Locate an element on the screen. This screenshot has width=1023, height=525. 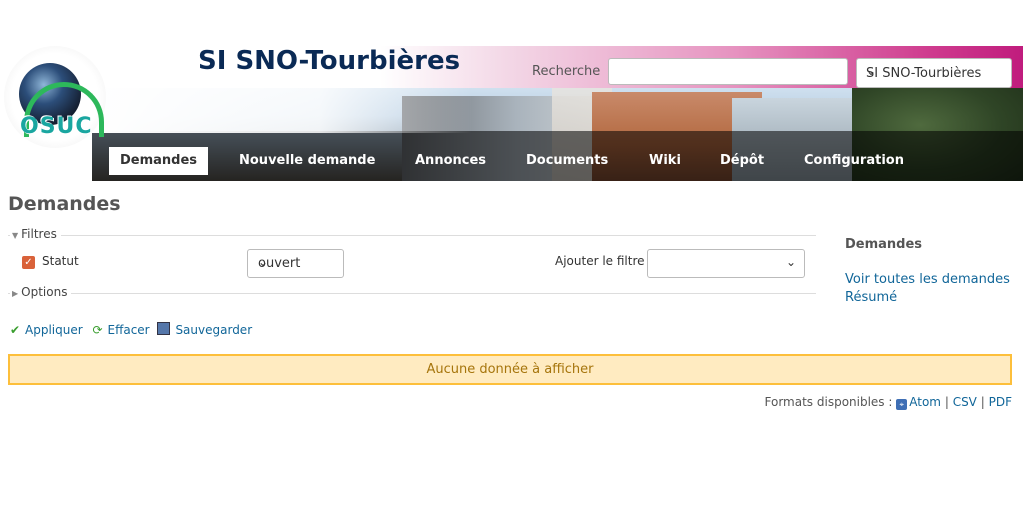
sidebar-link-summary: Résumé is located at coordinates (932, 298).